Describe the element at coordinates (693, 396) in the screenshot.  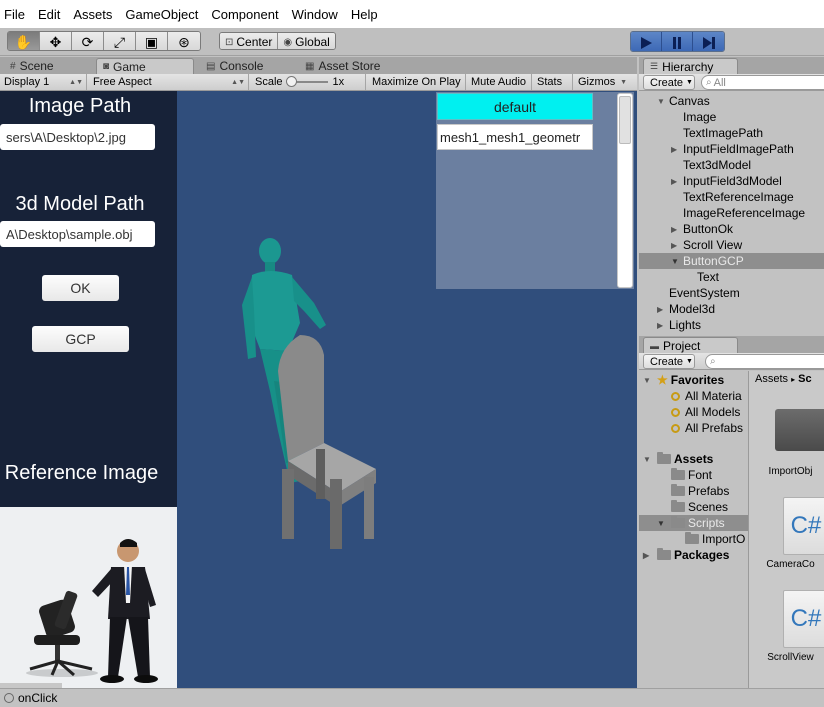
I see `tree-all-materials: All Materia` at that location.